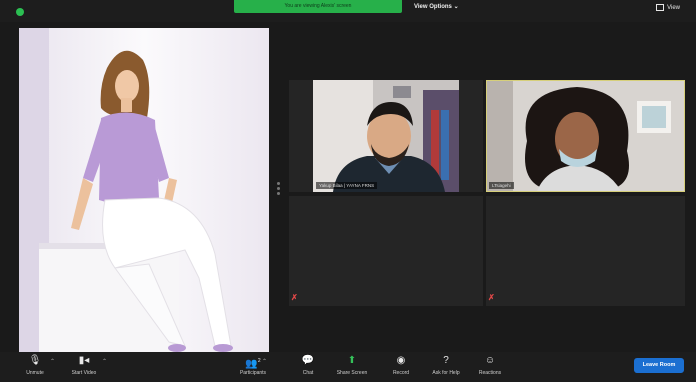 This screenshot has width=696, height=382. I want to click on ask-for-help-button: ? Ask for Help, so click(446, 365).